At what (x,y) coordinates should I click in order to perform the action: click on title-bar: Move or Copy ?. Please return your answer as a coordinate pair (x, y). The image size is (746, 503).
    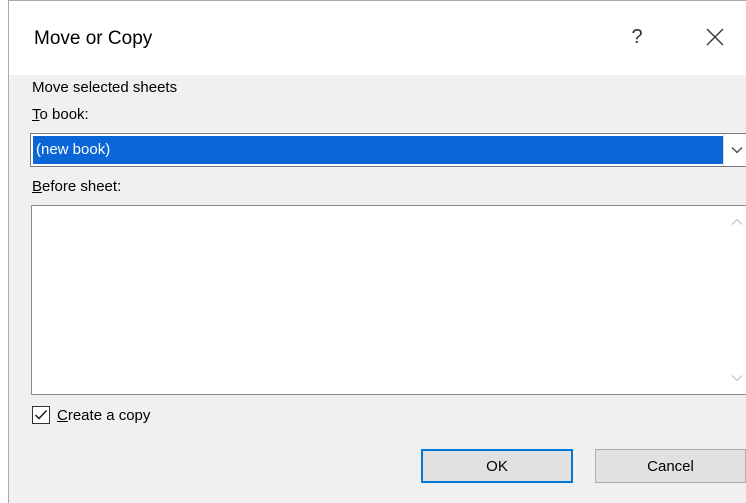
    Looking at the image, I should click on (377, 38).